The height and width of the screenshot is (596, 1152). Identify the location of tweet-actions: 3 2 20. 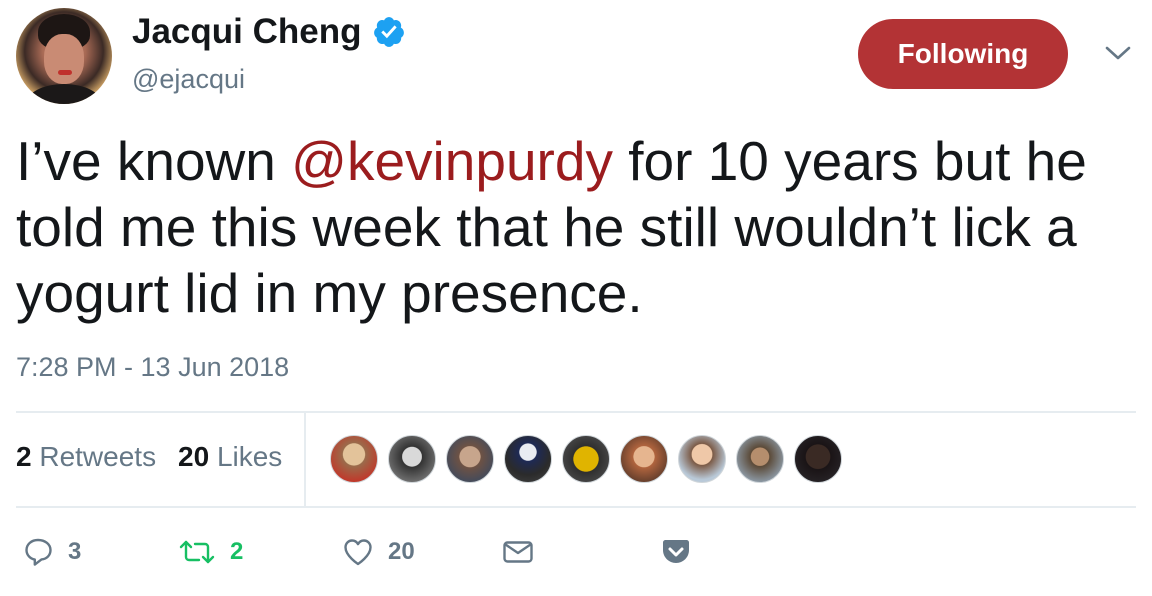
(576, 552).